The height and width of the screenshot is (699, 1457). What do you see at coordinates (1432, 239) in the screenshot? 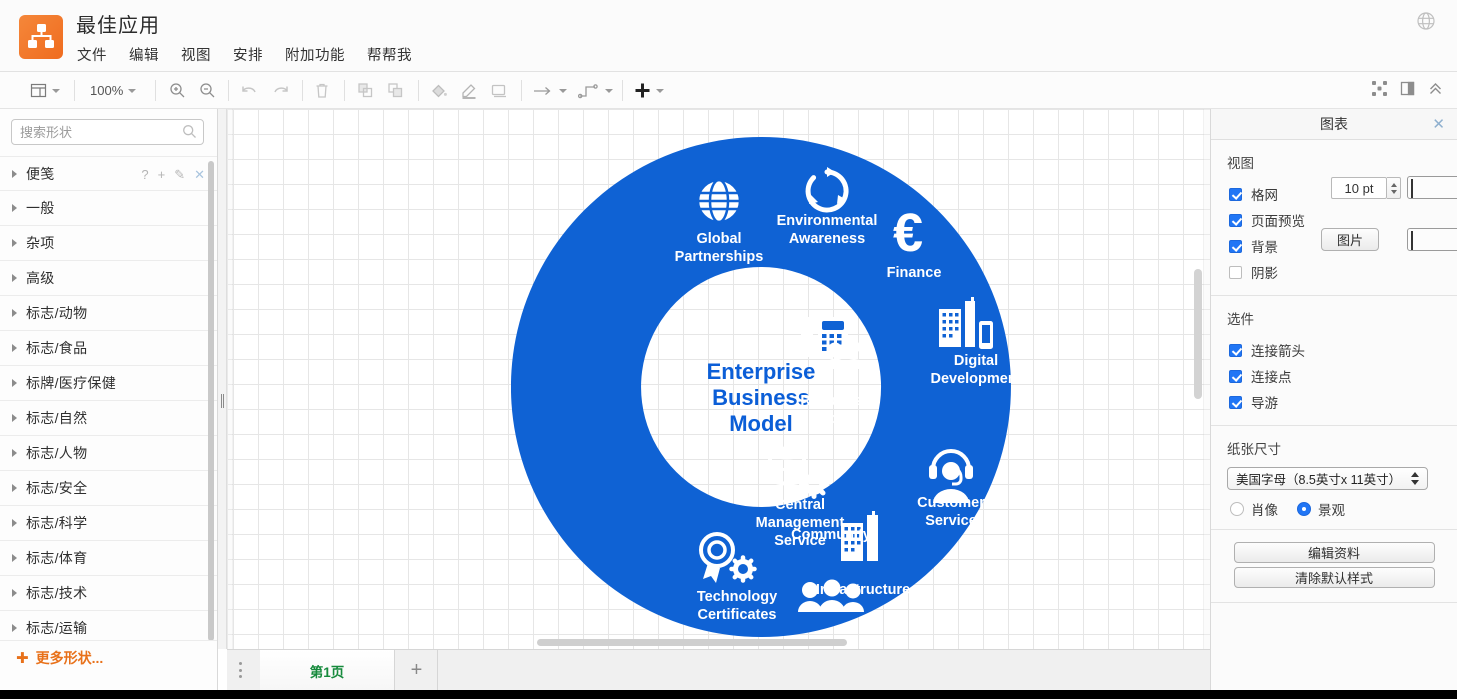
I see `background-color-swatch` at bounding box center [1432, 239].